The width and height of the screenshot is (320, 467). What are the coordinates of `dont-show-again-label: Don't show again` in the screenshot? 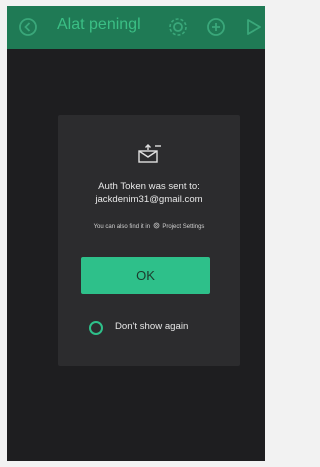 It's located at (151, 326).